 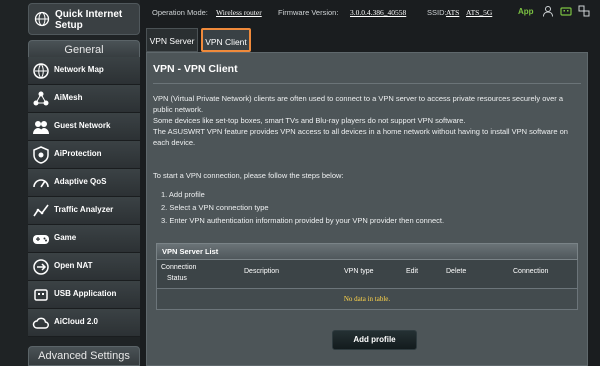 What do you see at coordinates (41, 183) in the screenshot?
I see `speedometer-icon` at bounding box center [41, 183].